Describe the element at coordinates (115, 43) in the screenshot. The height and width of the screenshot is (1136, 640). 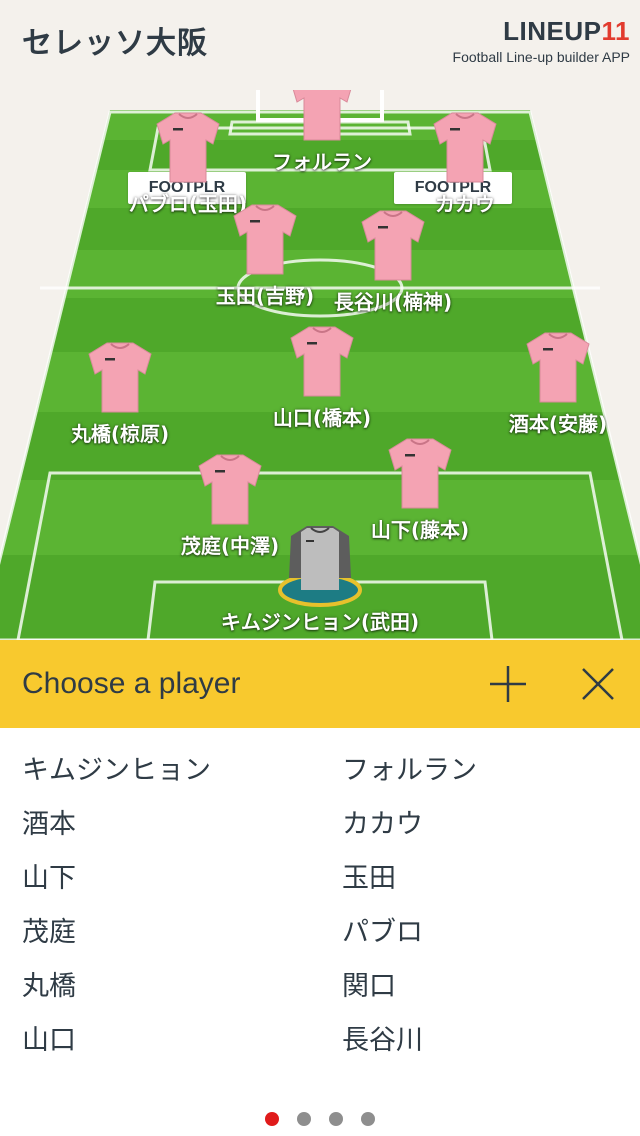
I see `team-name: セレッソ大阪` at that location.